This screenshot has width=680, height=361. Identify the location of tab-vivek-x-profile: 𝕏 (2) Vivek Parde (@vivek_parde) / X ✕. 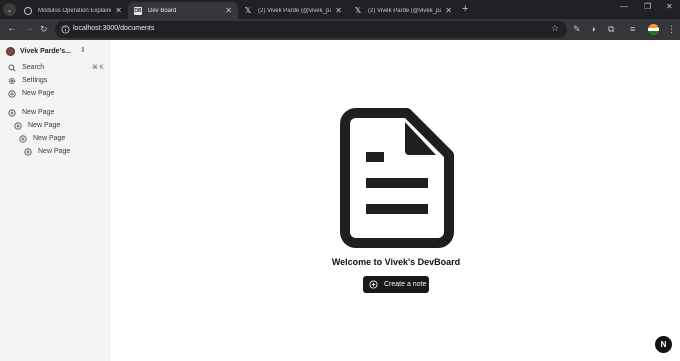
(293, 10).